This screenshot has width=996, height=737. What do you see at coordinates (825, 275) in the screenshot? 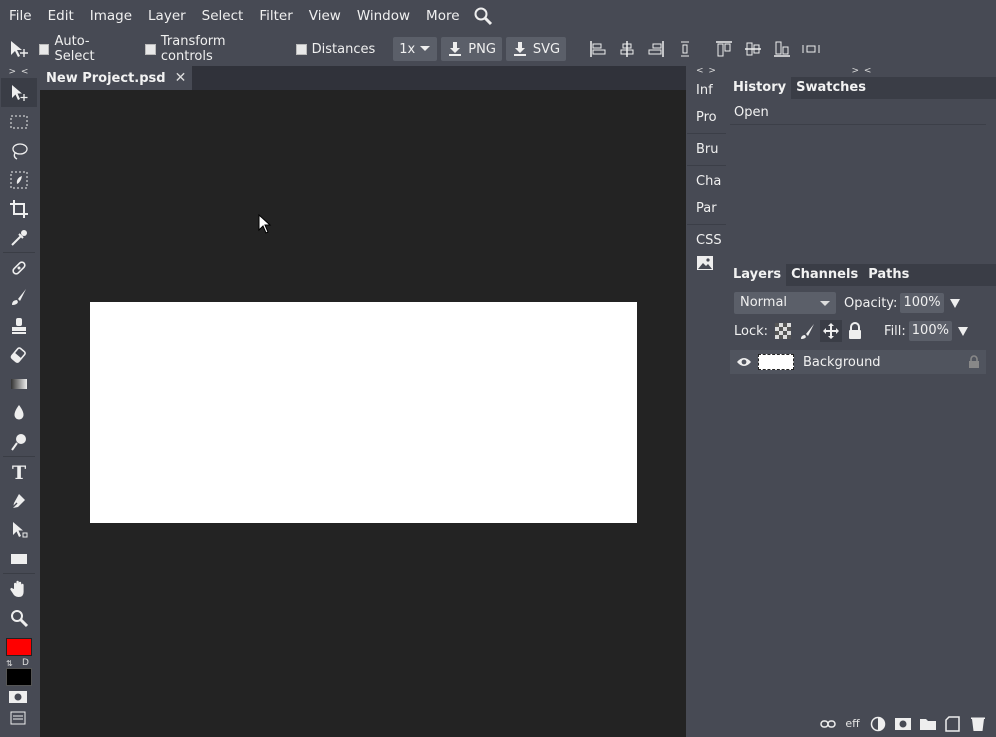
I see `tab-channels: Channels` at bounding box center [825, 275].